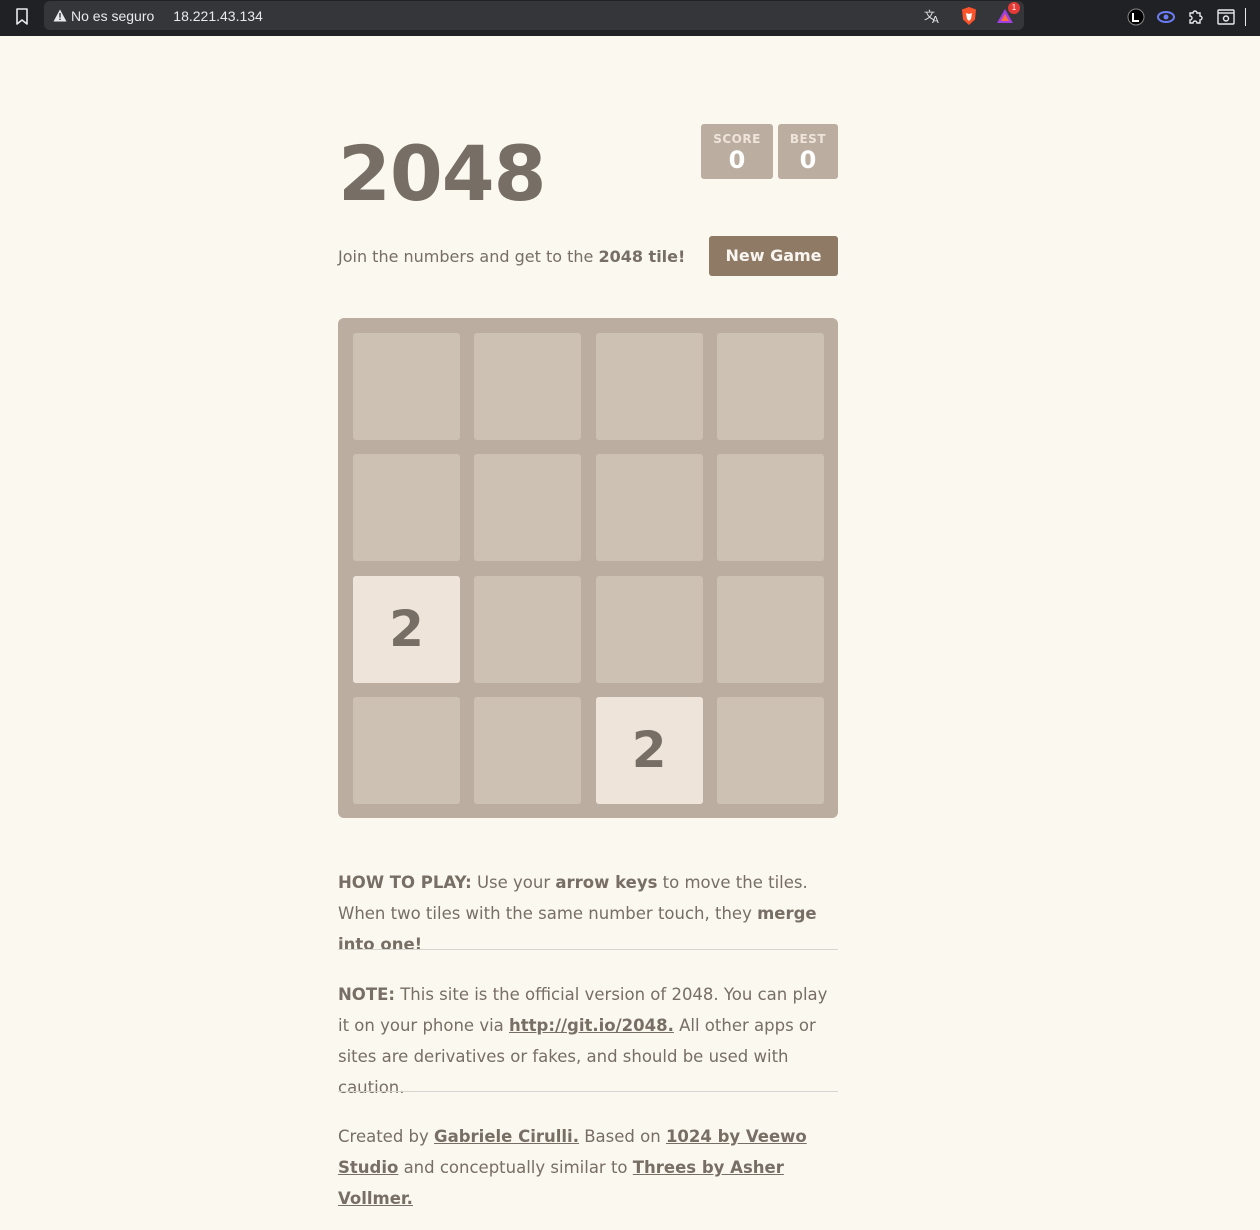  What do you see at coordinates (468, 256) in the screenshot?
I see `intro-text: Join the numbers and get to the` at bounding box center [468, 256].